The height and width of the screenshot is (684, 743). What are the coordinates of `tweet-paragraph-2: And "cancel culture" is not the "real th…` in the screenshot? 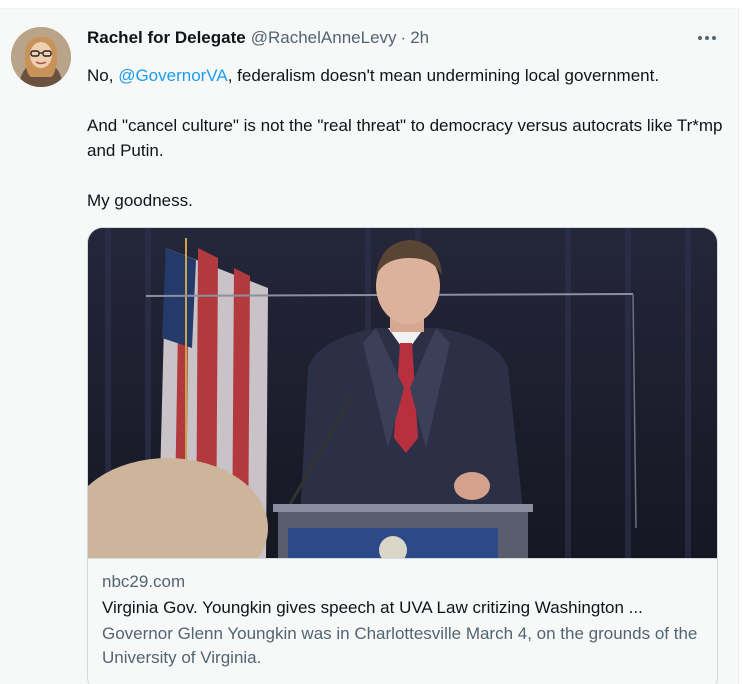 It's located at (405, 138).